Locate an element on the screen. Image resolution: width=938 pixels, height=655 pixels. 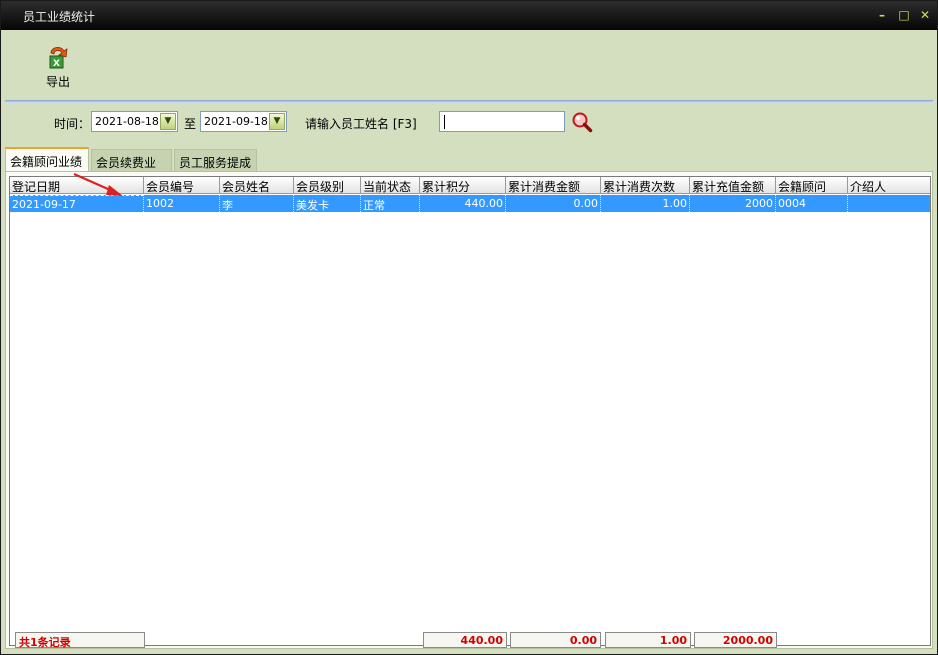
date-to-picker: 2021-09-18 ▼ is located at coordinates (243, 121).